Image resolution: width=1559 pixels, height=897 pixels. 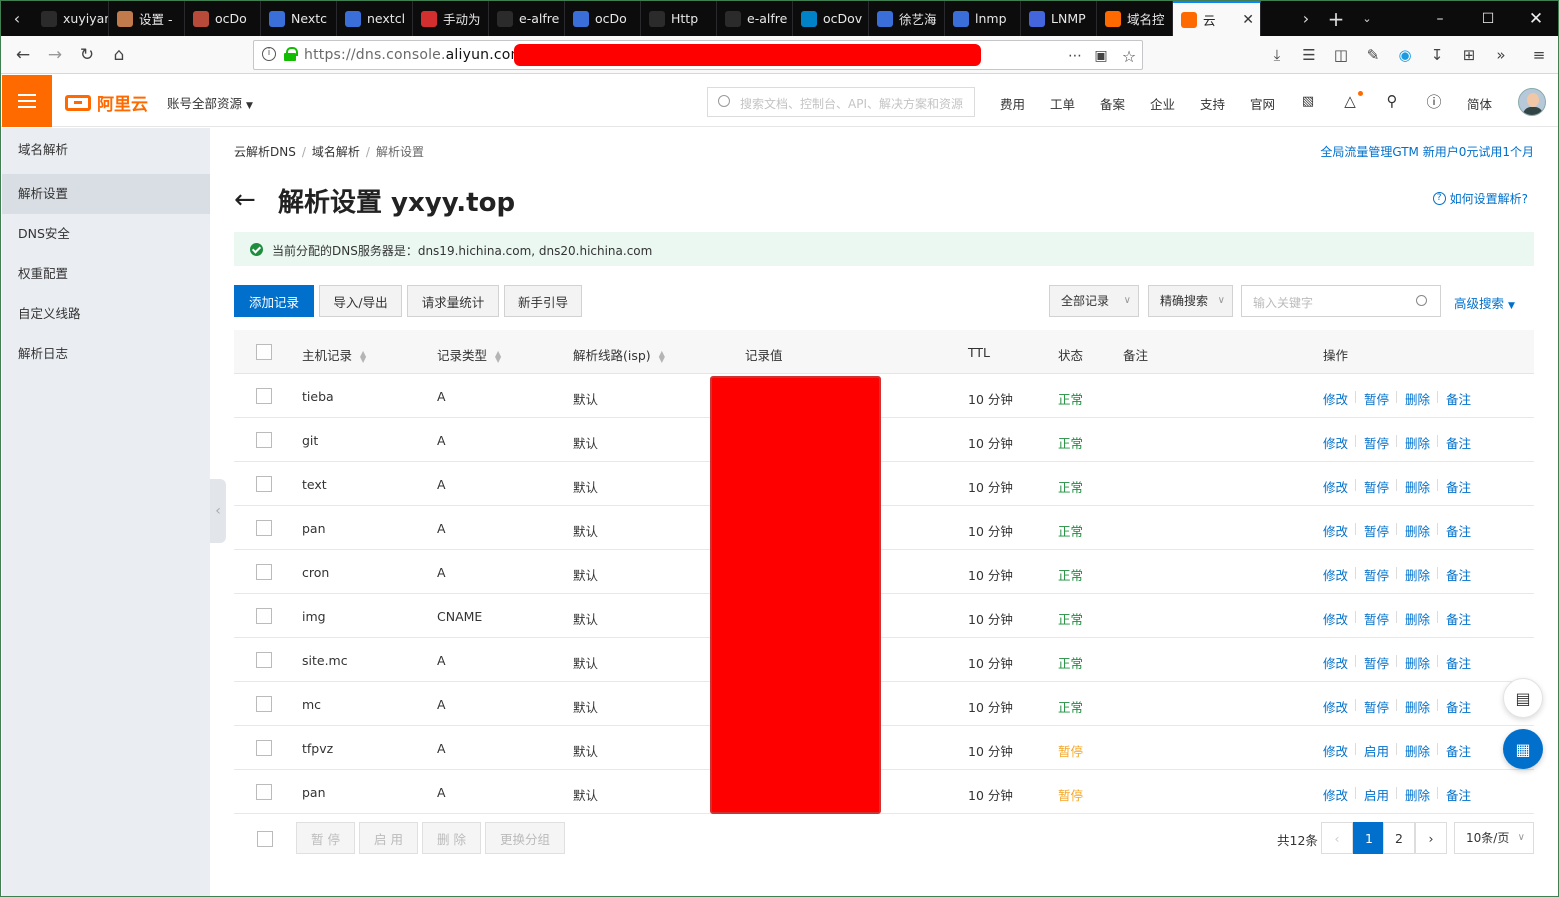 I want to click on bell-icon: △, so click(x=1350, y=101).